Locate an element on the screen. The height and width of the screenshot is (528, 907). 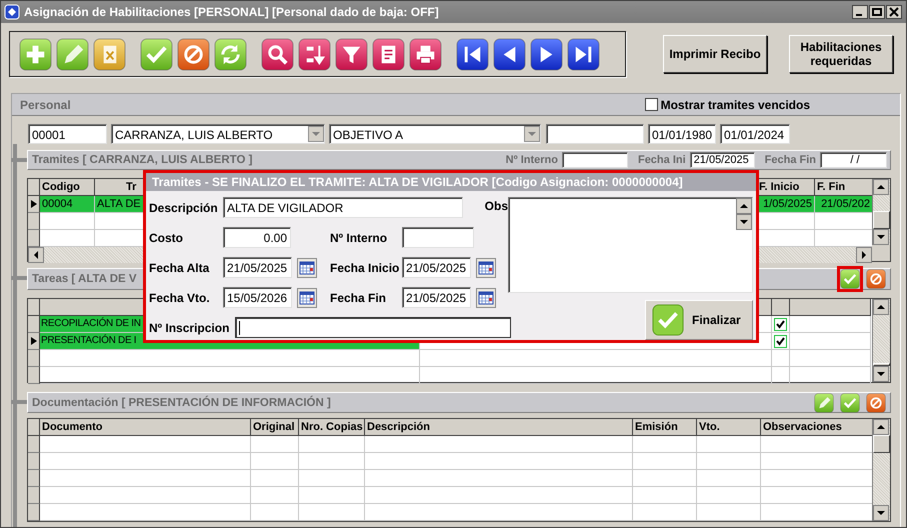
input-field: 15/05/2026 is located at coordinates (257, 297).